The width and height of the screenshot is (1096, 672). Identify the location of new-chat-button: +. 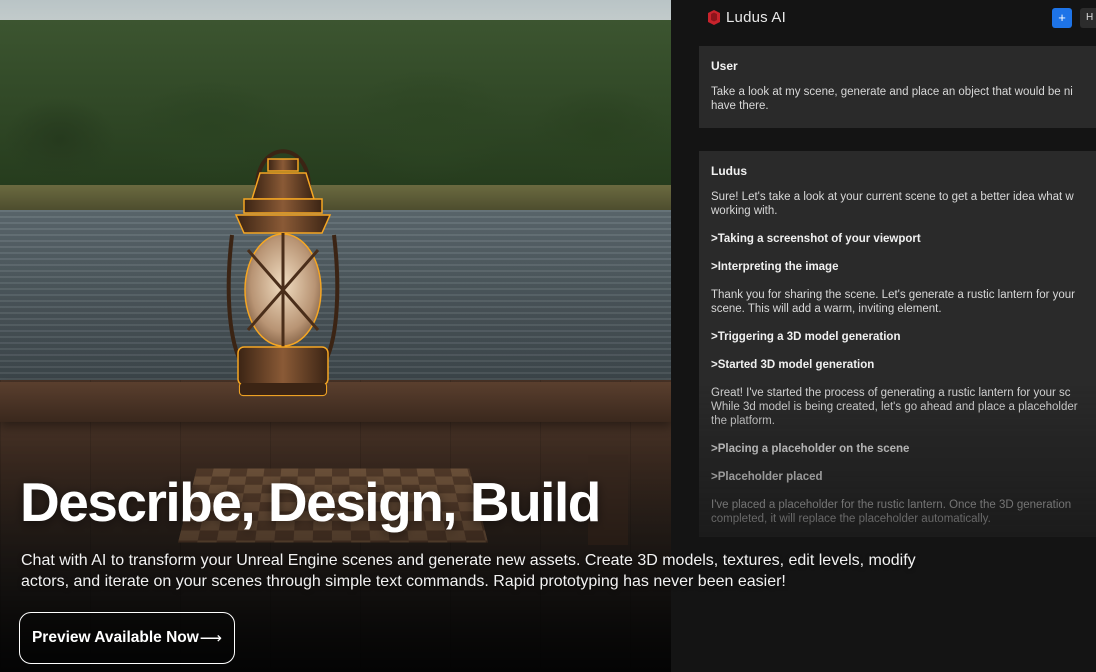
(1062, 18).